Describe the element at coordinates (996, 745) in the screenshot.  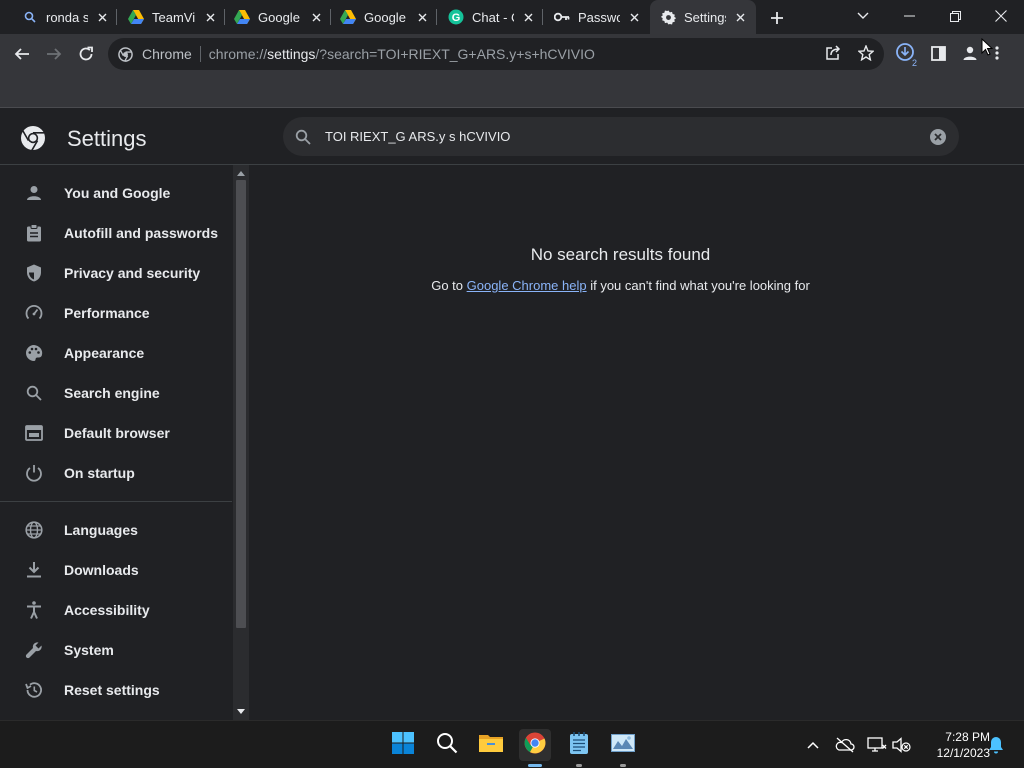
I see `notification-bell-icon` at that location.